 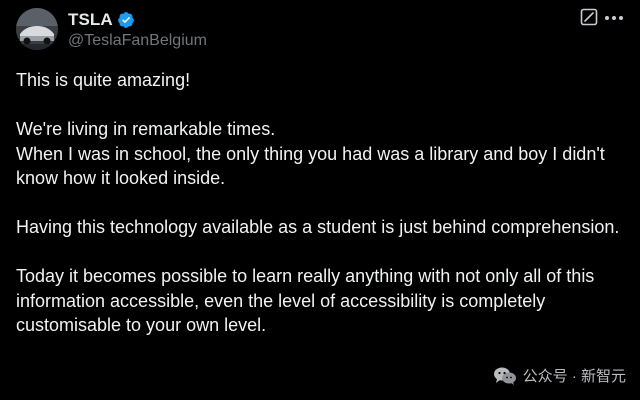 I want to click on watermark: 公众号 · 新智元, so click(x=559, y=375).